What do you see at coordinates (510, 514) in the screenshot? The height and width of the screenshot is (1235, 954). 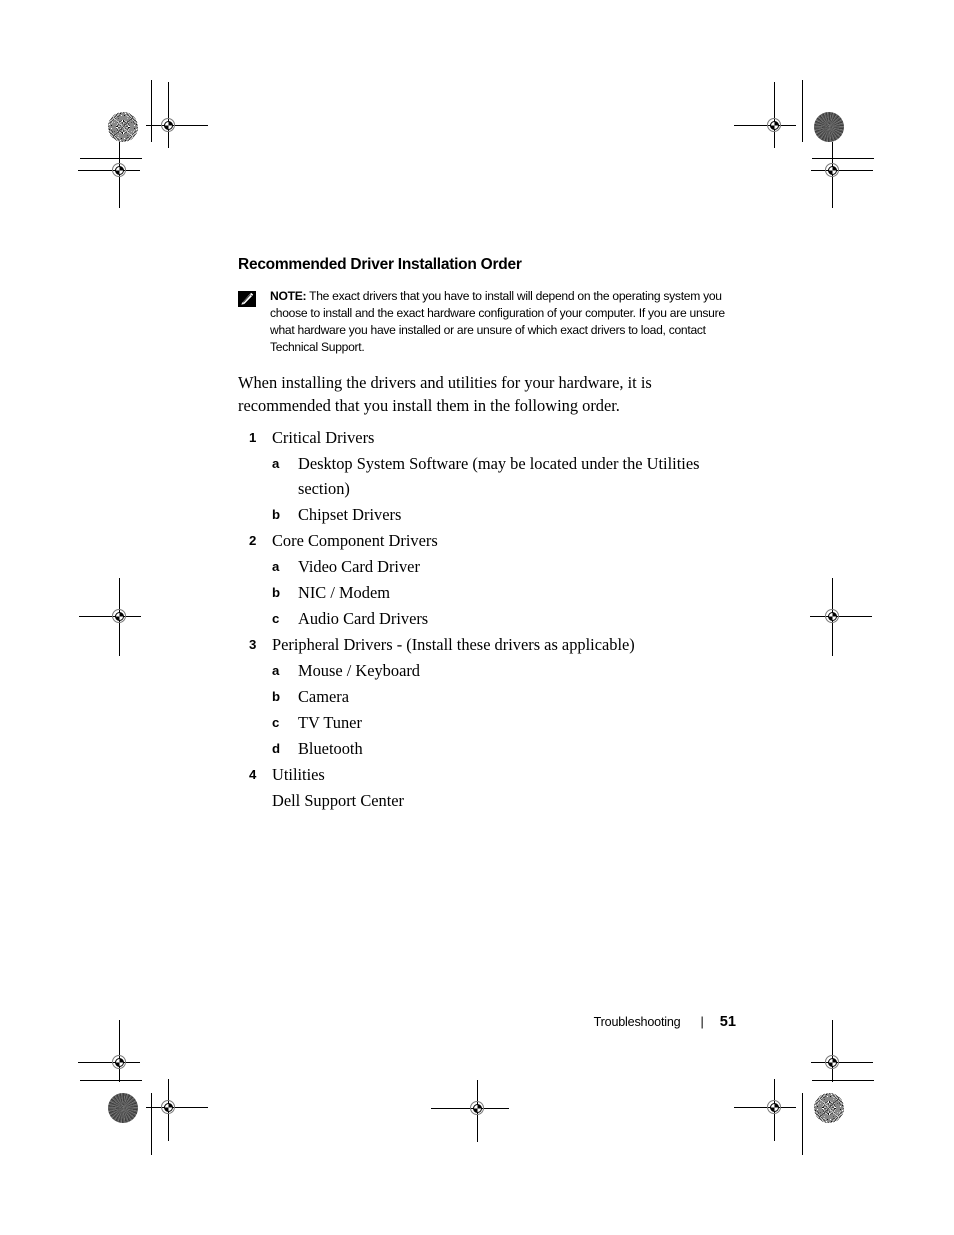 I see `sub-list-item: b Chipset Drivers` at bounding box center [510, 514].